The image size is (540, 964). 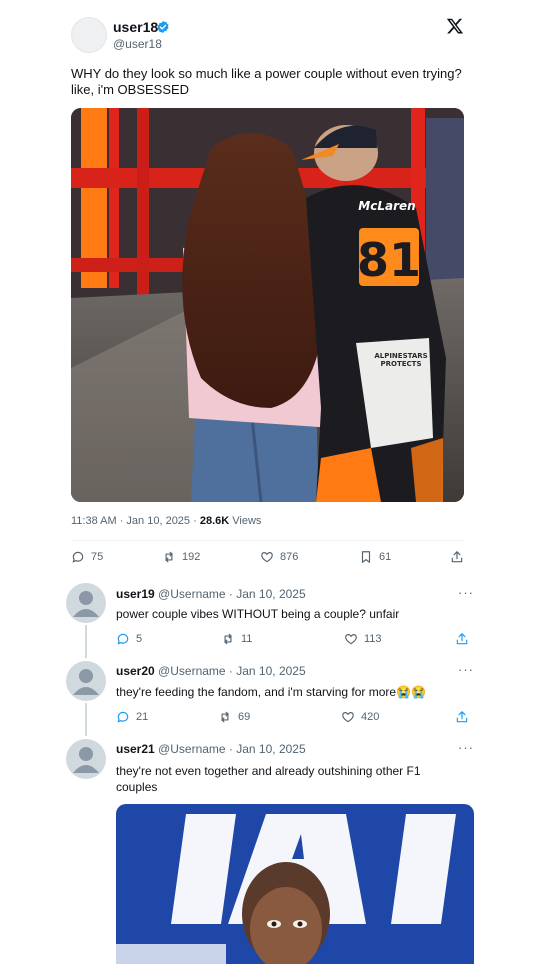 What do you see at coordinates (181, 557) in the screenshot?
I see `retweet-action: 192` at bounding box center [181, 557].